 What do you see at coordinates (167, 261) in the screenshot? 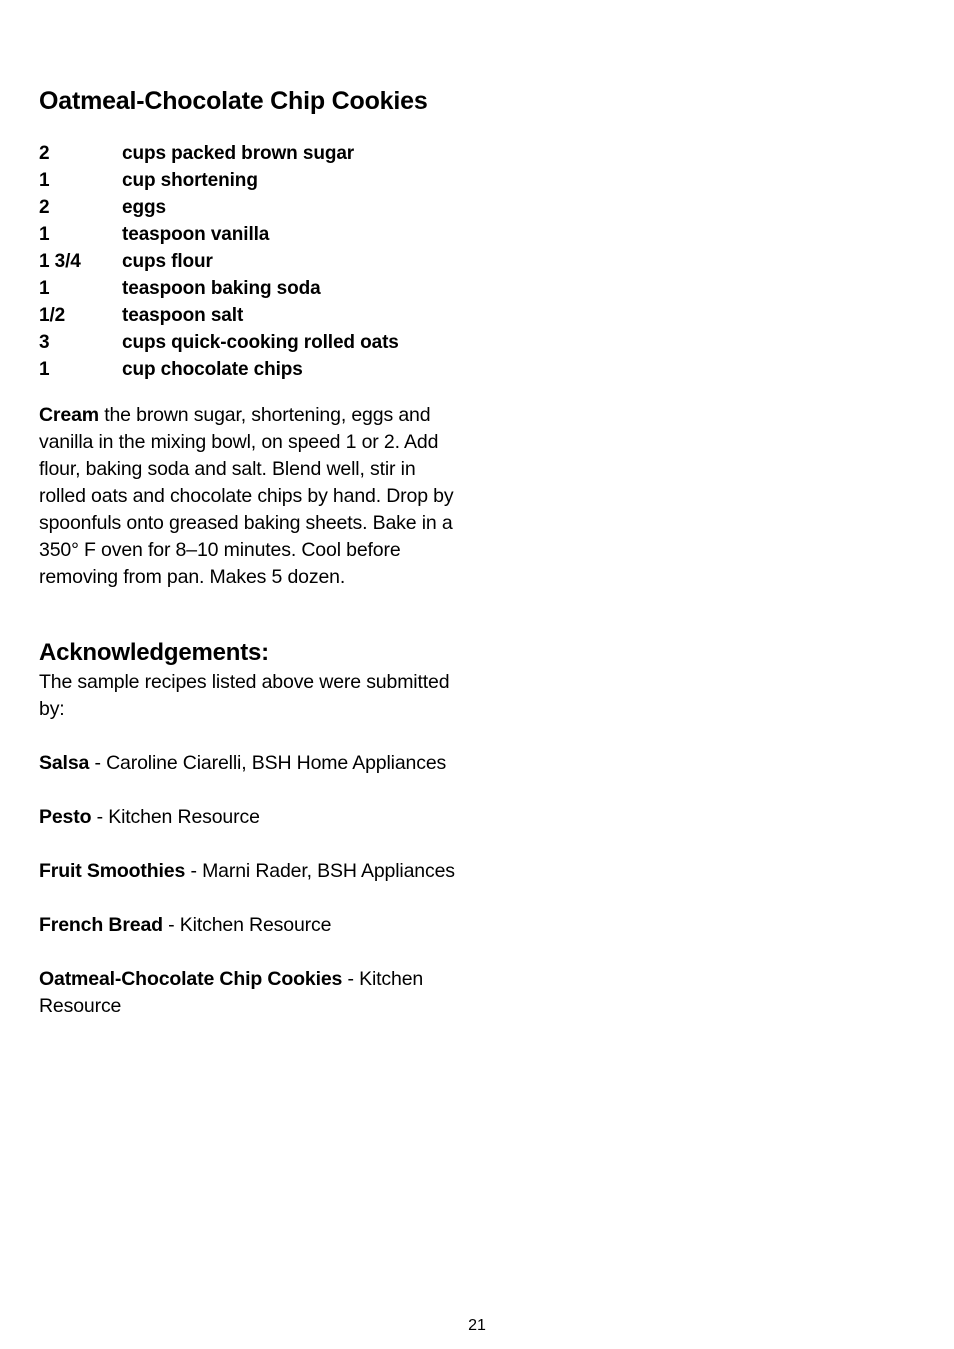
I see `ingredient-name: cups flour` at bounding box center [167, 261].